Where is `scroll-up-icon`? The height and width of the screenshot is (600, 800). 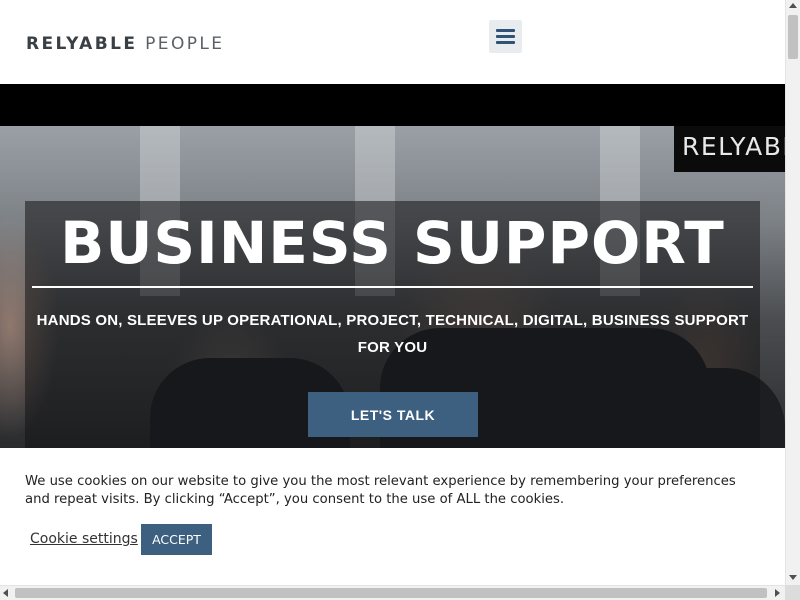 scroll-up-icon is located at coordinates (793, 5).